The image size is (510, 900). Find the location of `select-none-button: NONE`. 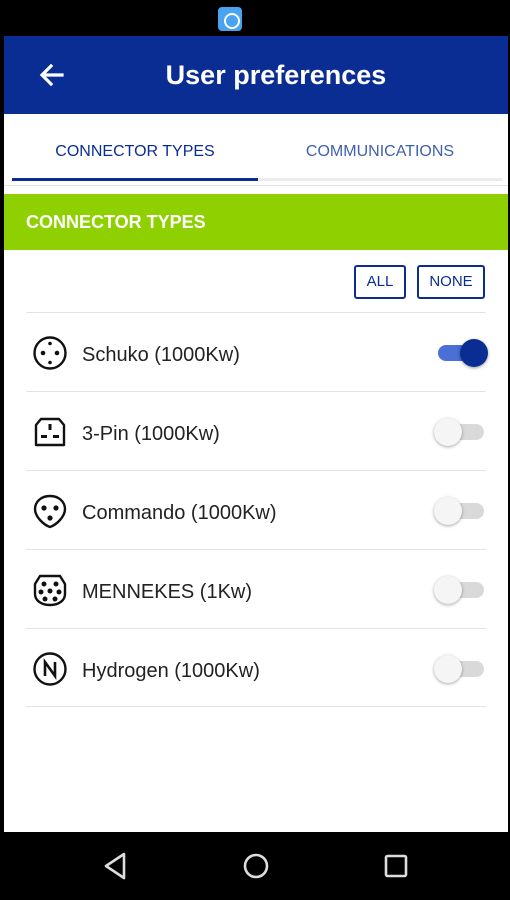

select-none-button: NONE is located at coordinates (451, 282).